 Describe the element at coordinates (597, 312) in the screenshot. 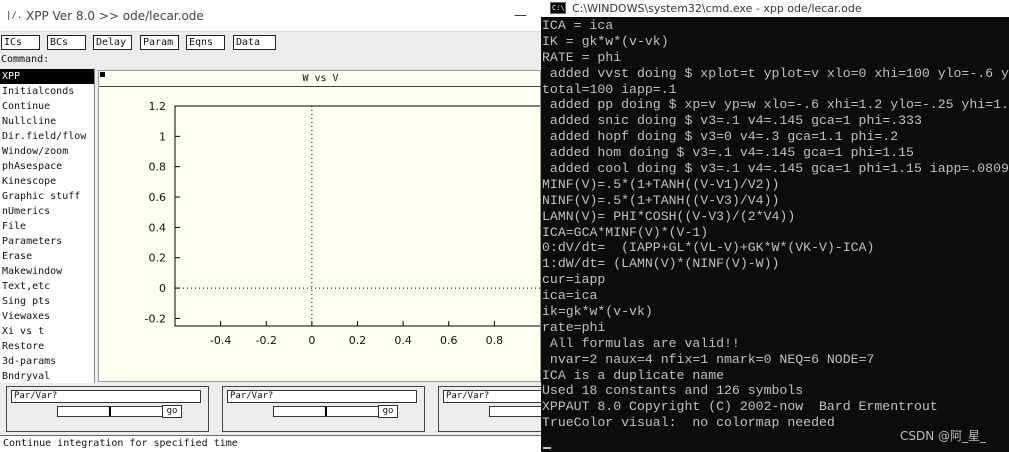

I see `console-line: ik=gk*w*(v-vk)` at that location.